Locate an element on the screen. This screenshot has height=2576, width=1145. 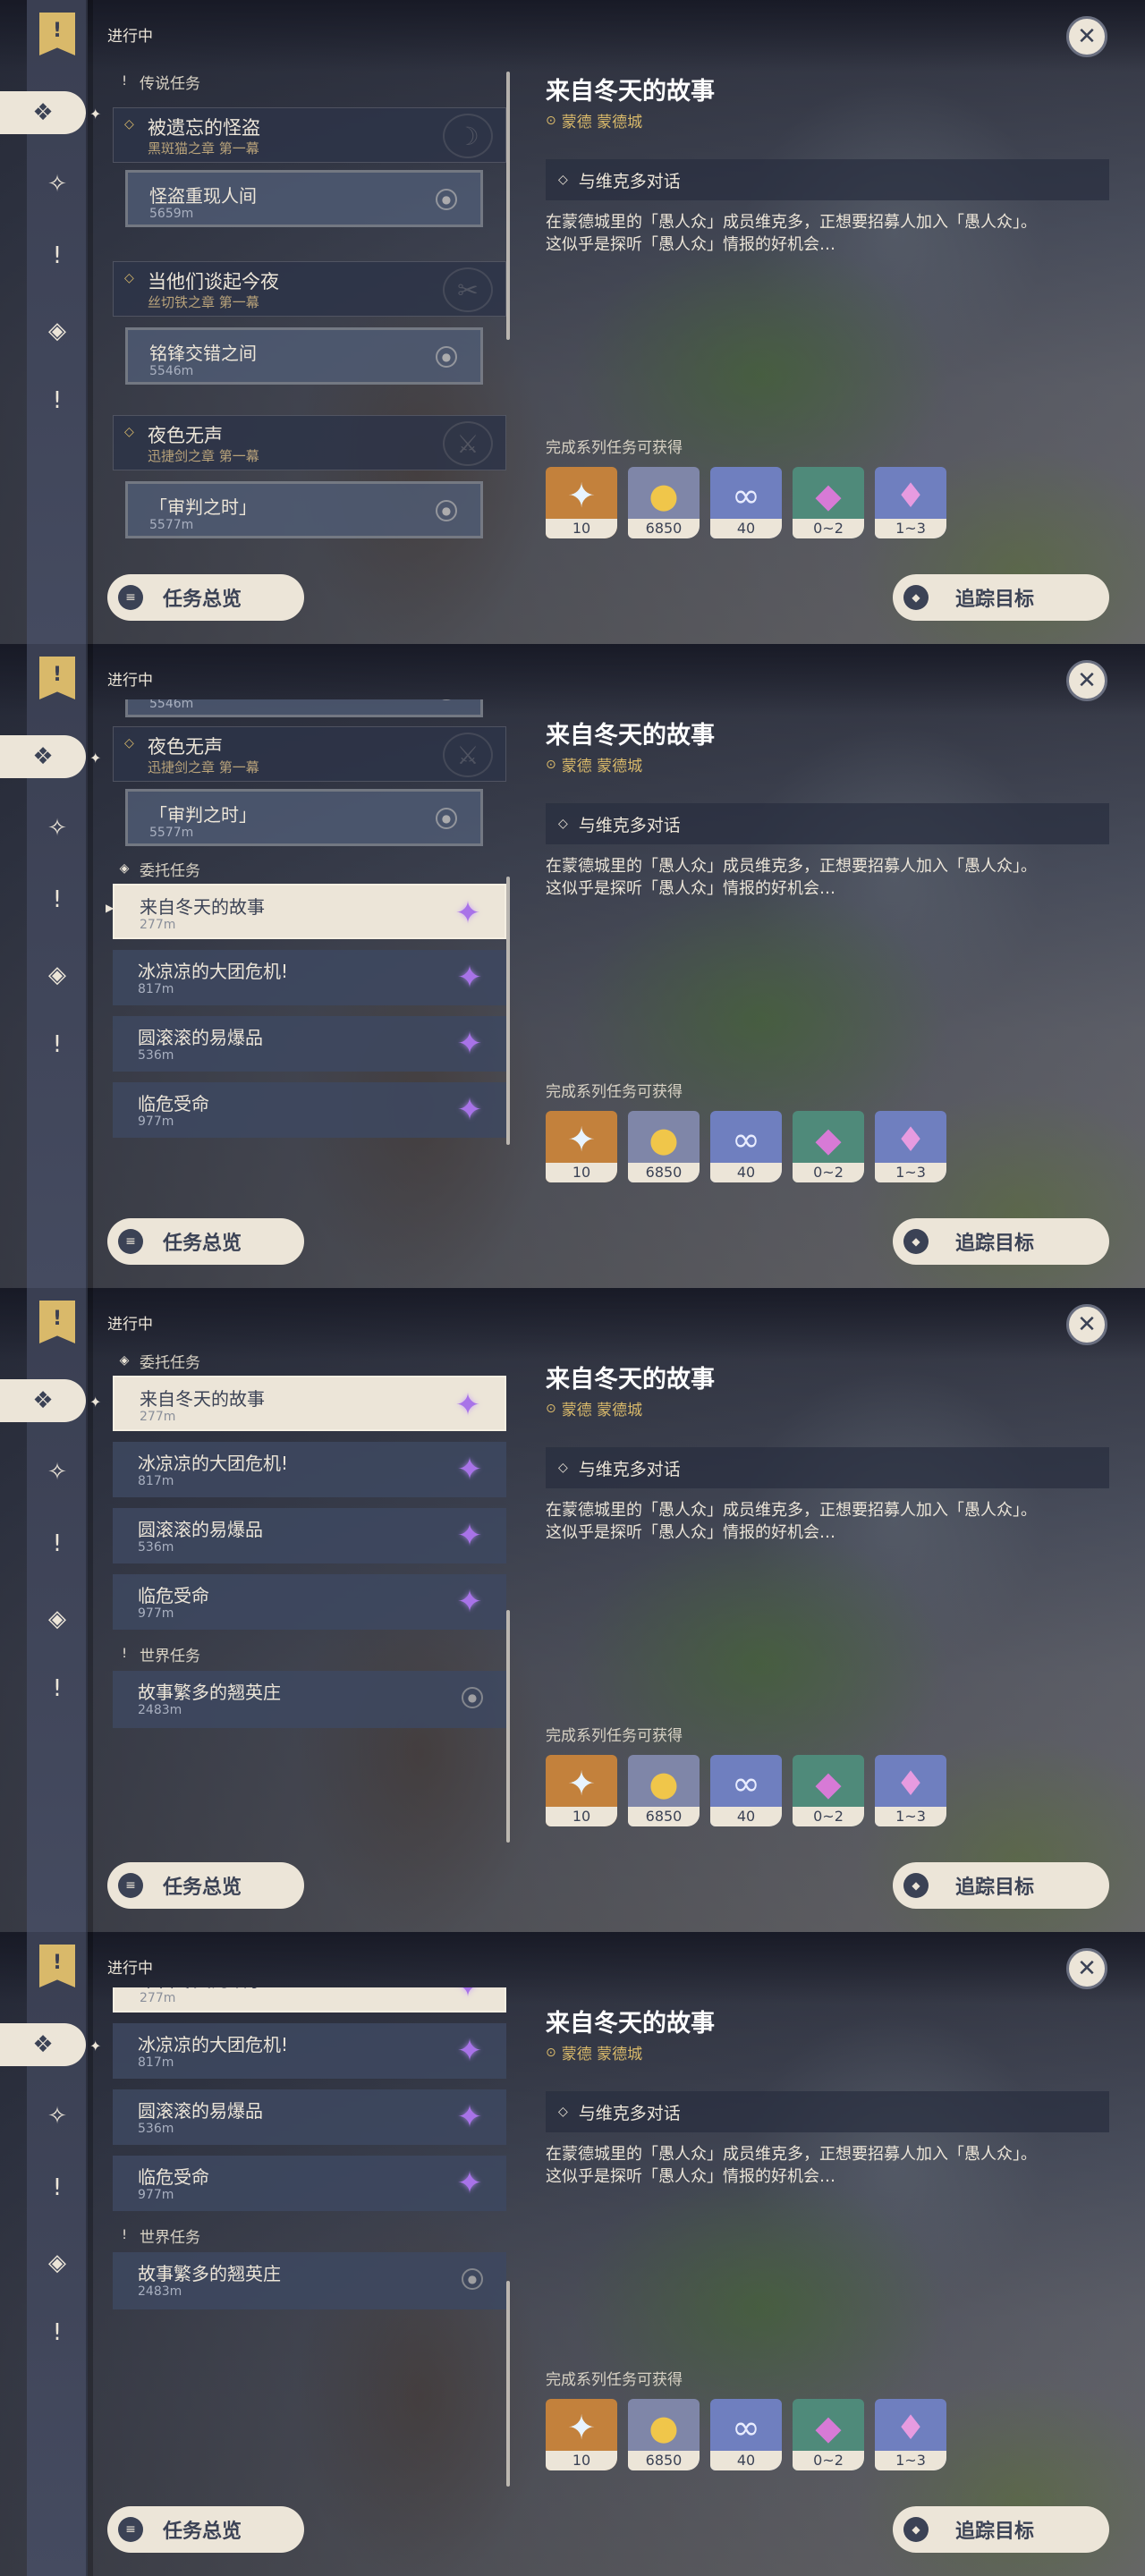
rewards-row: ✦ 10 ● 6850 ∞ 40 ◆ 0~2 ♦ 1~3 is located at coordinates (746, 2434).